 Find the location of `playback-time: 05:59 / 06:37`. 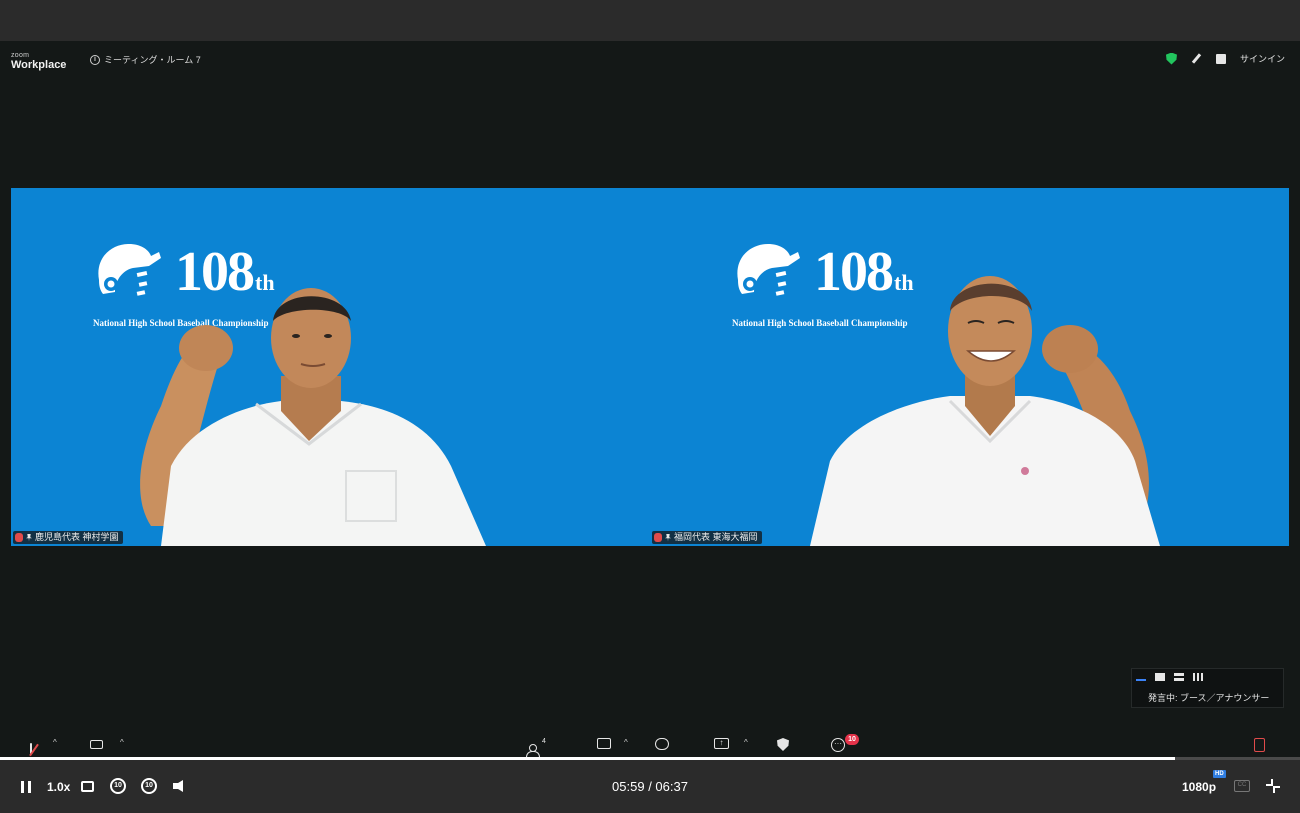

playback-time: 05:59 / 06:37 is located at coordinates (650, 786).